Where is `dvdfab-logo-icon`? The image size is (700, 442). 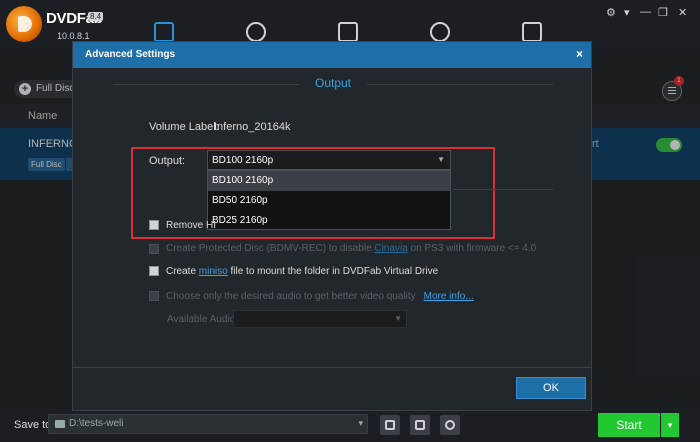
dvdfab-logo-icon is located at coordinates (24, 24).